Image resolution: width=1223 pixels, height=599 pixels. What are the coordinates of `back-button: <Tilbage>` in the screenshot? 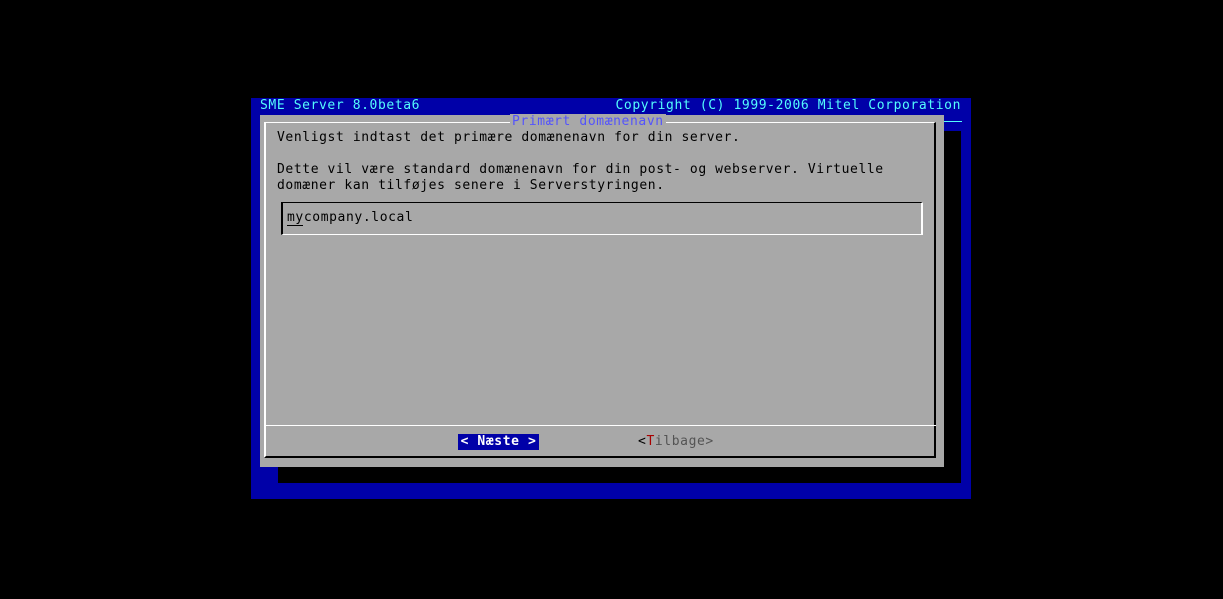 It's located at (679, 442).